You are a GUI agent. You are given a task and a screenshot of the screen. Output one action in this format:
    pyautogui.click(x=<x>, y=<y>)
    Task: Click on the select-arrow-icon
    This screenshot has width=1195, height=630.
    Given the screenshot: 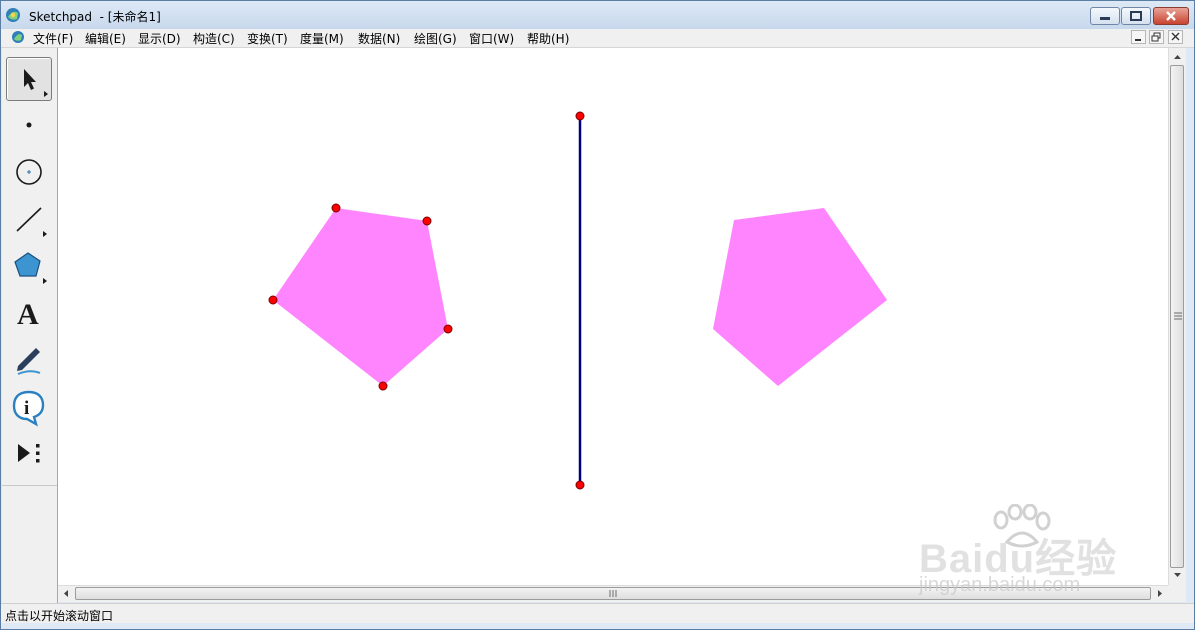 What is the action you would take?
    pyautogui.click(x=36, y=83)
    